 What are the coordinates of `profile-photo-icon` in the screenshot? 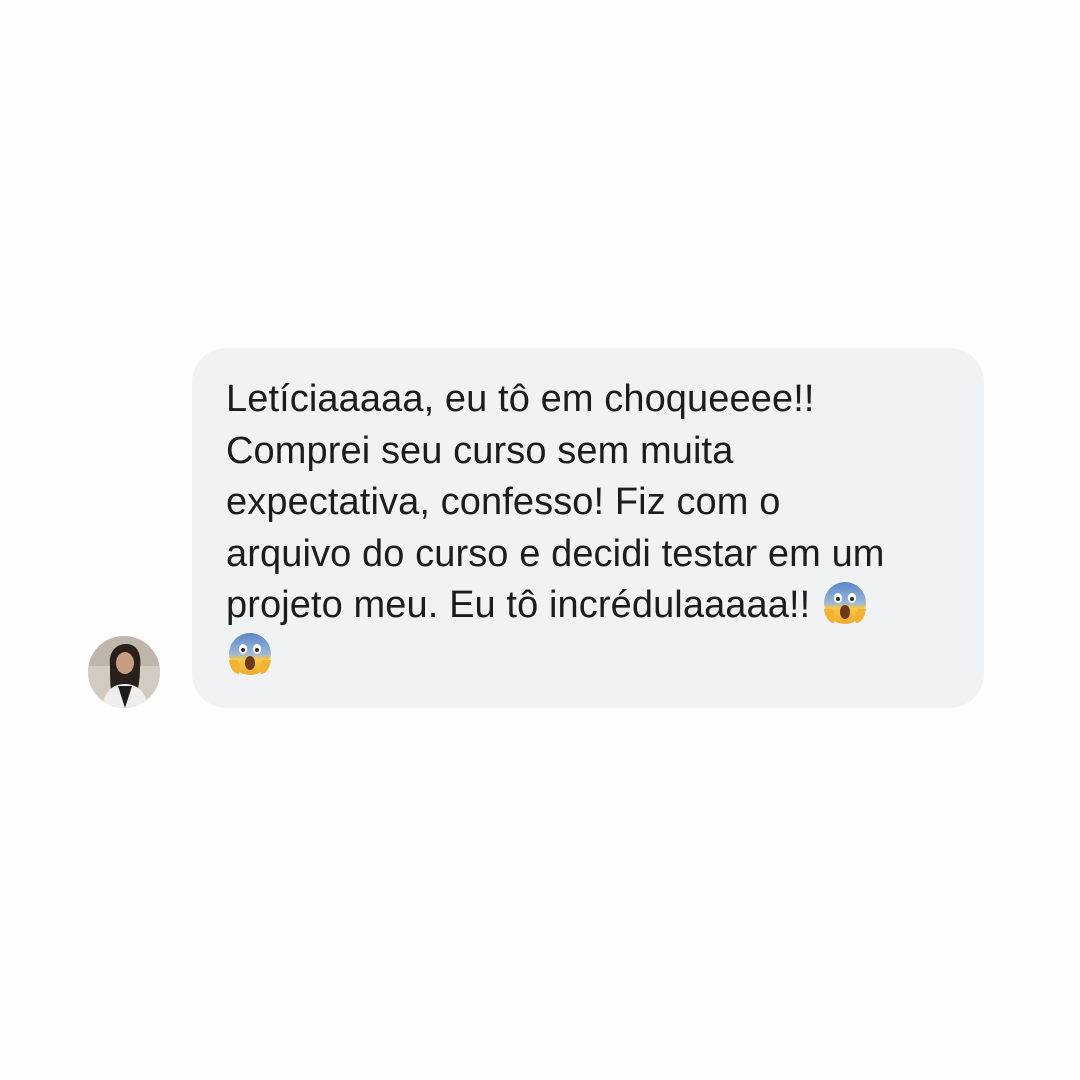 It's located at (124, 672).